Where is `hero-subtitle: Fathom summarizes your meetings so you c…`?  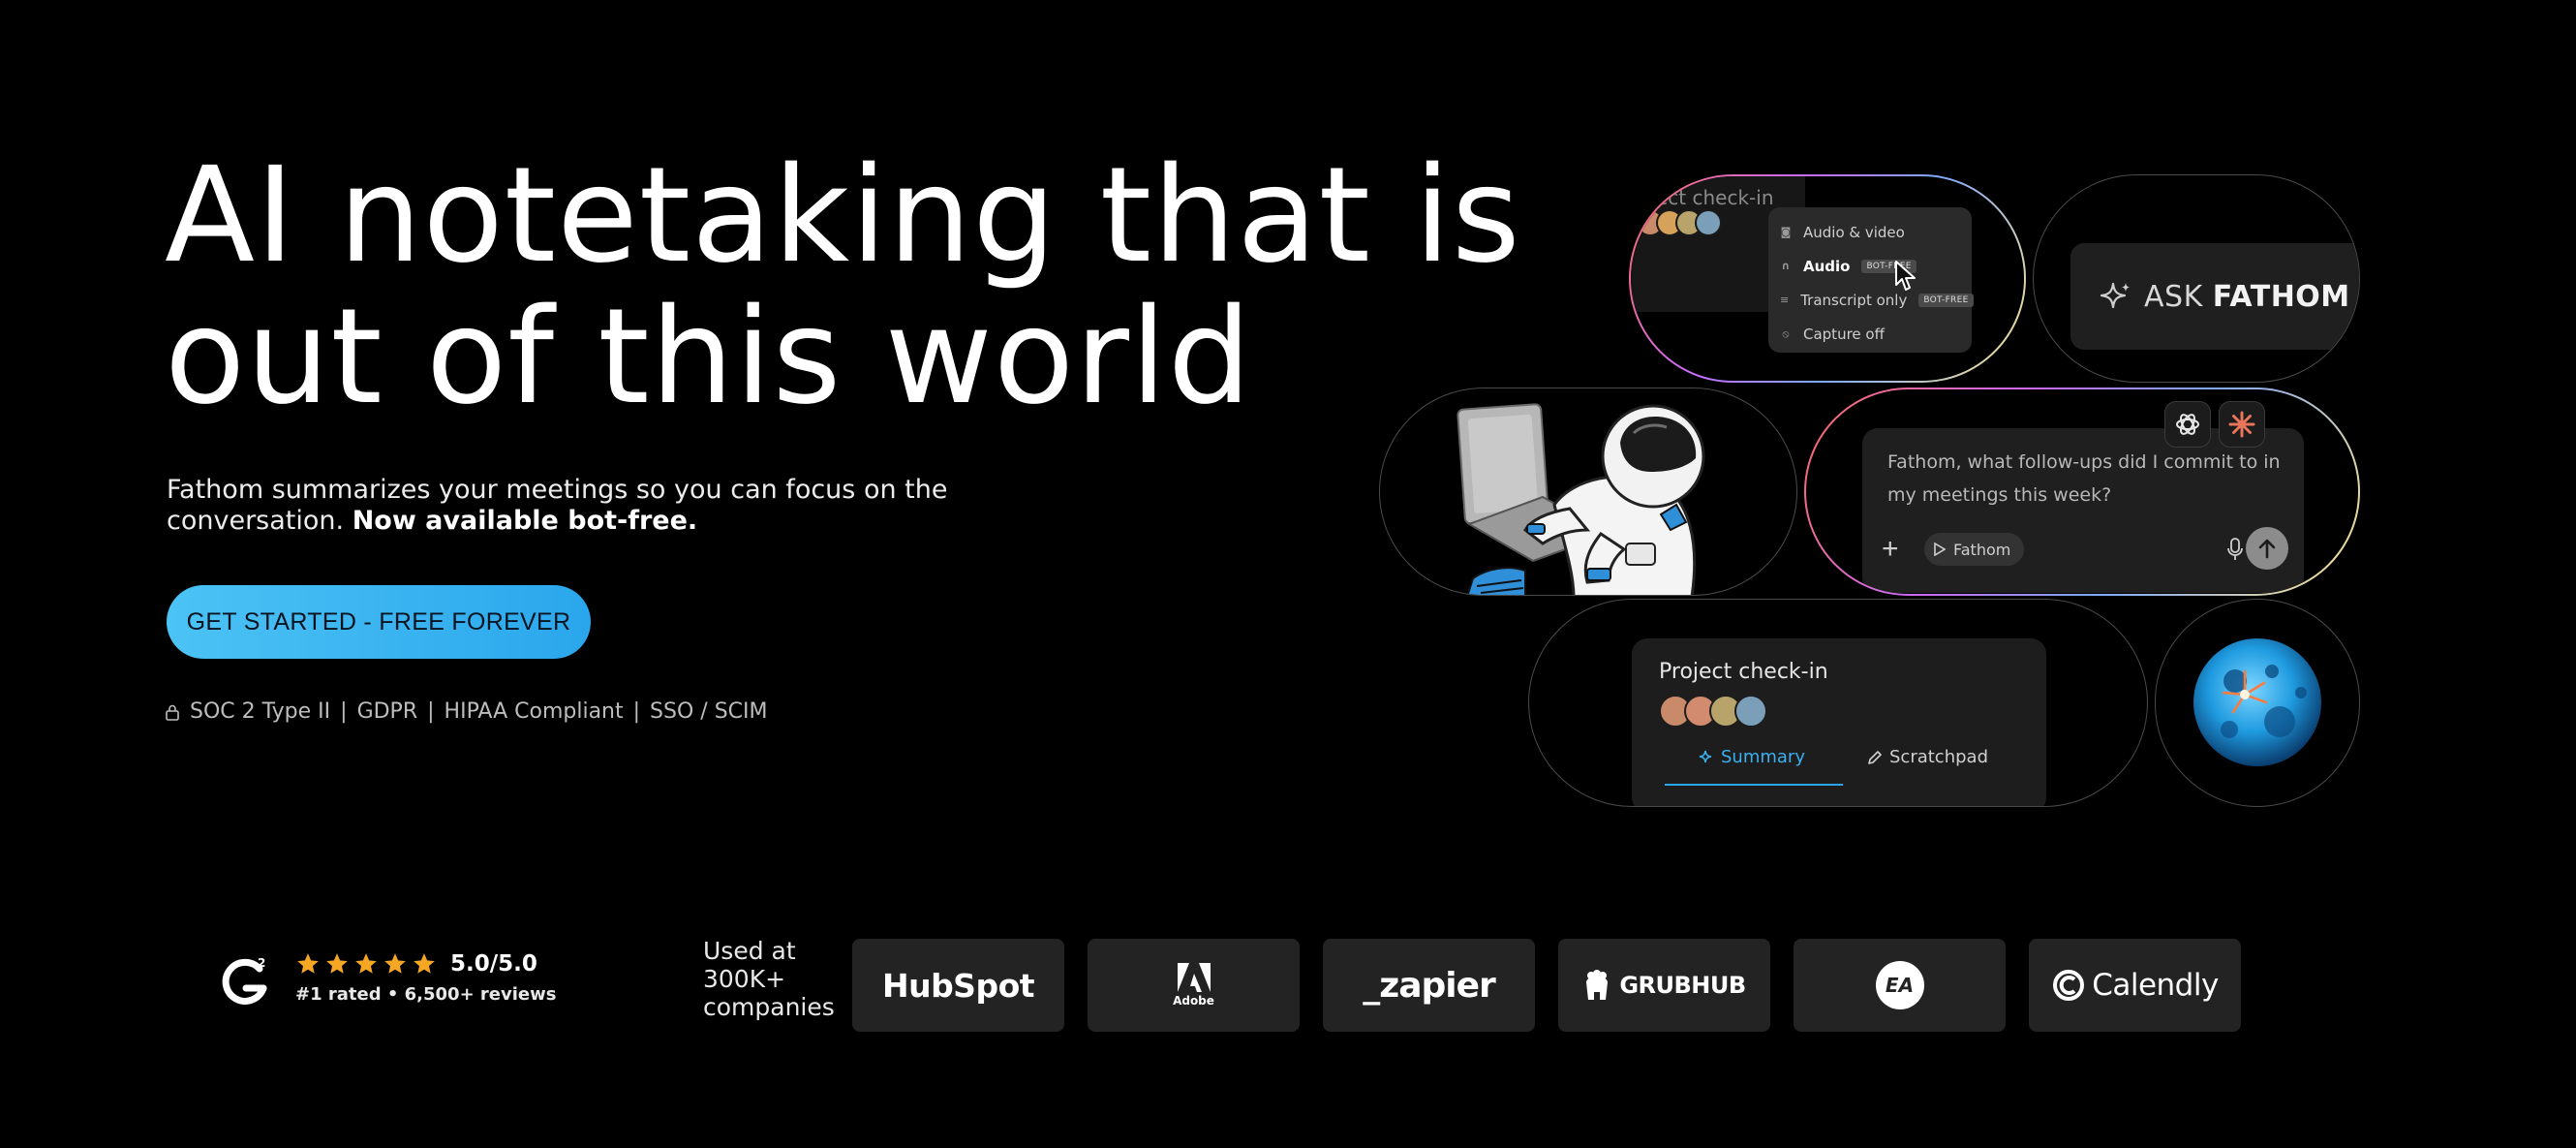 hero-subtitle: Fathom summarizes your meetings so you c… is located at coordinates (602, 506).